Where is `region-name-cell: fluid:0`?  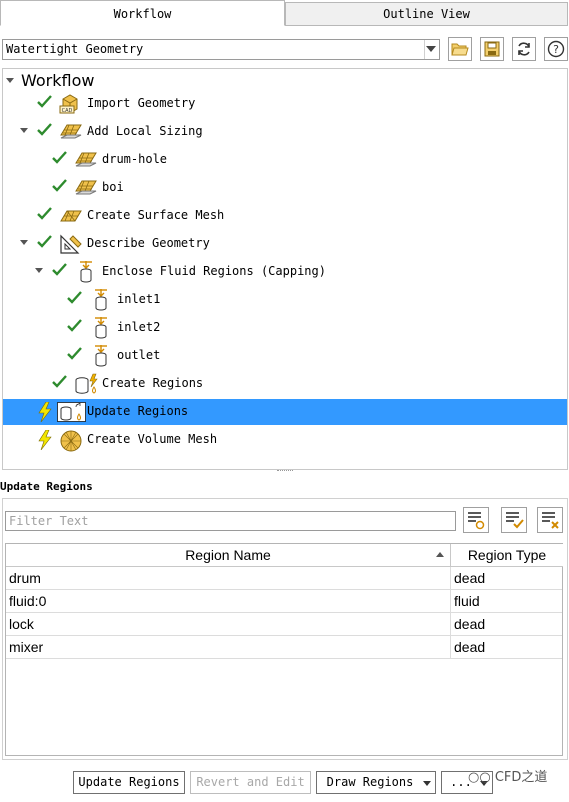
region-name-cell: fluid:0 is located at coordinates (228, 601).